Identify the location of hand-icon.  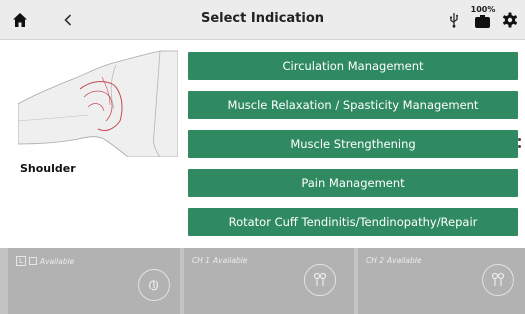
(154, 285).